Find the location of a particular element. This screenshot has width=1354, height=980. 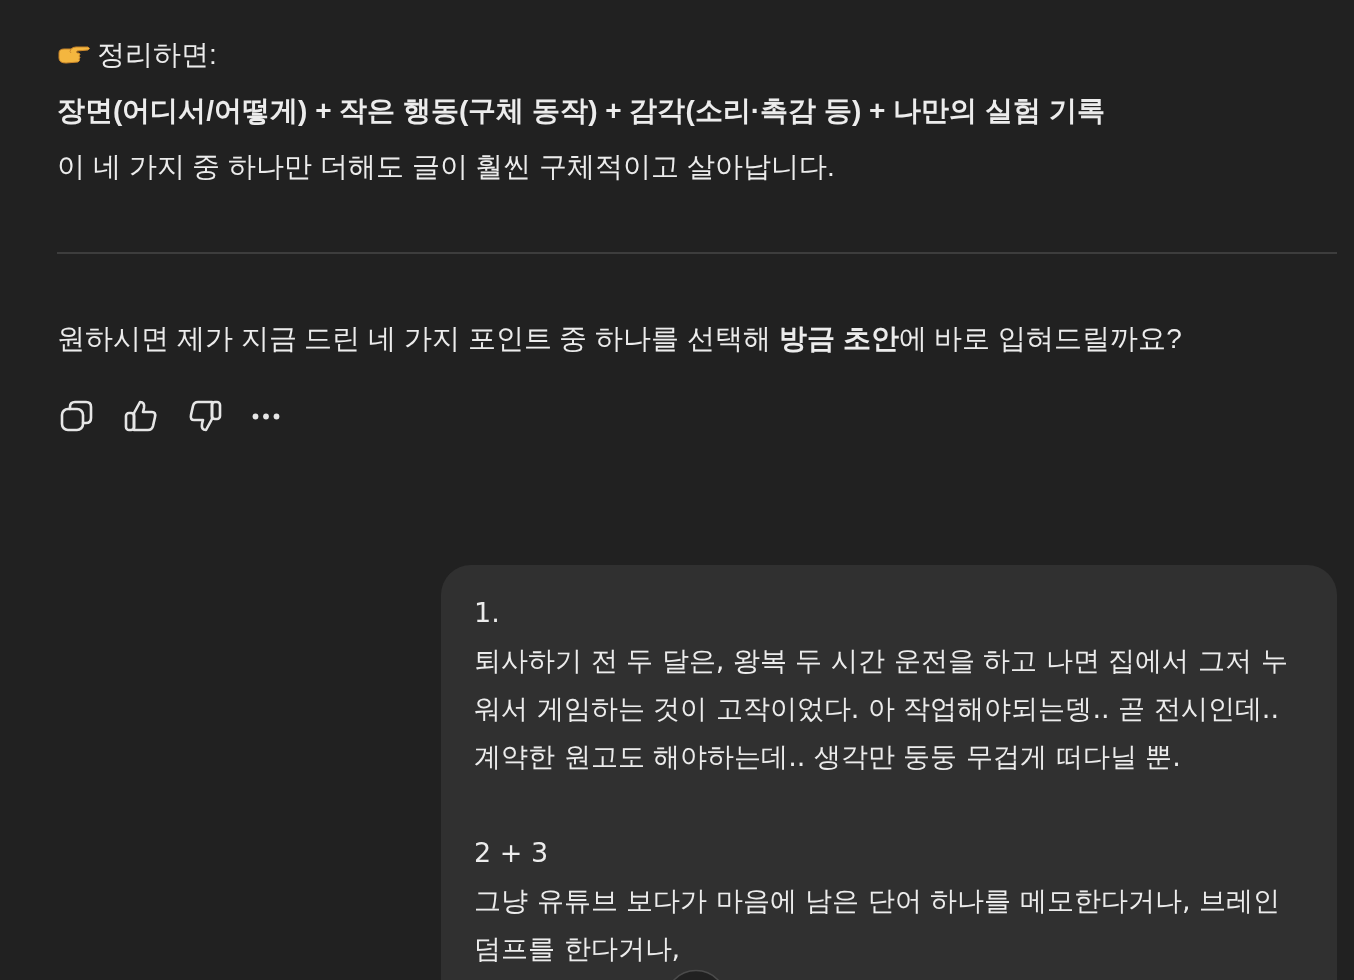

thumbs-down-icon is located at coordinates (205, 416).